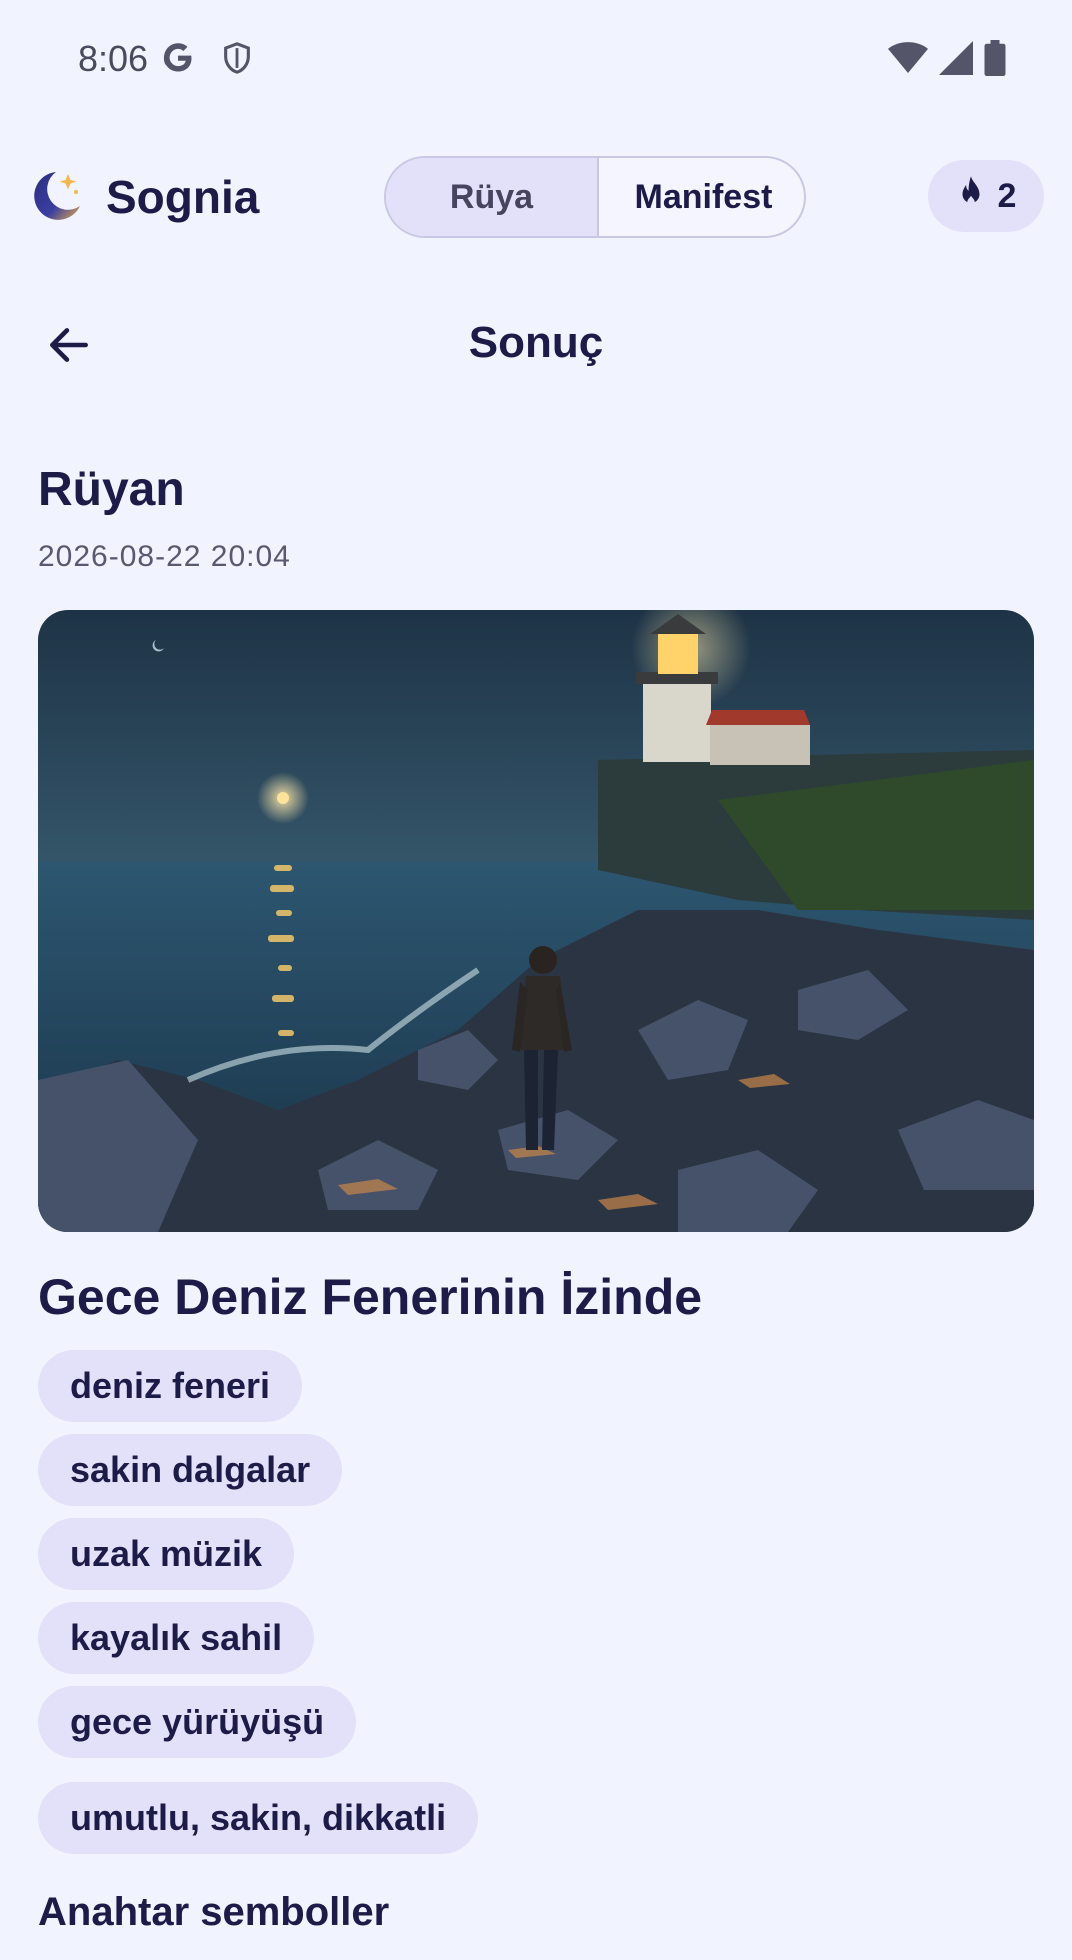 The height and width of the screenshot is (1960, 1072). I want to click on key-symbols-heading: Anahtar semboller, so click(214, 1912).